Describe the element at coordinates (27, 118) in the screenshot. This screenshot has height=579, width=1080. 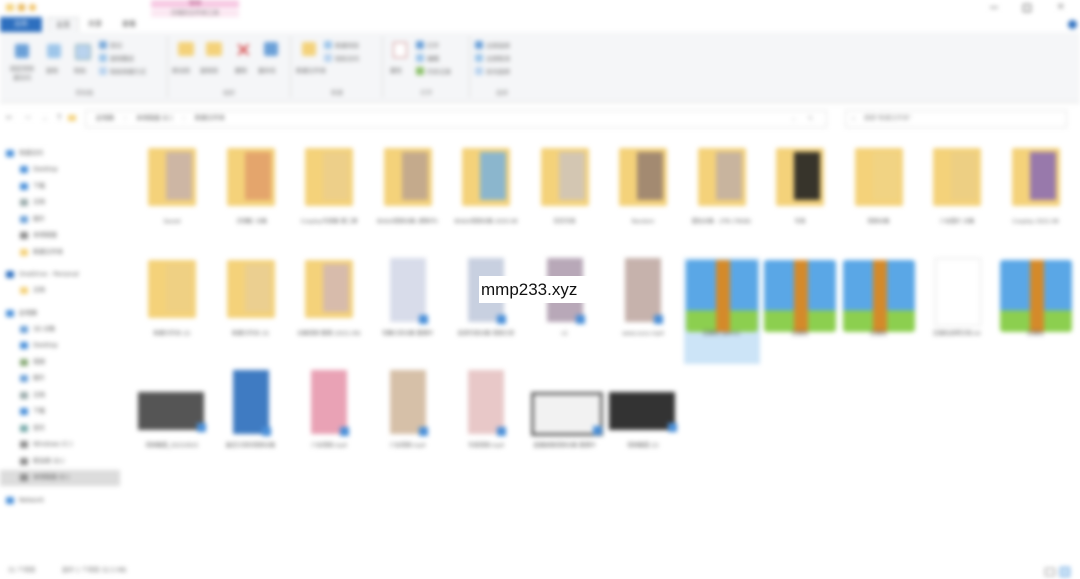
I see `forward-icon: →` at that location.